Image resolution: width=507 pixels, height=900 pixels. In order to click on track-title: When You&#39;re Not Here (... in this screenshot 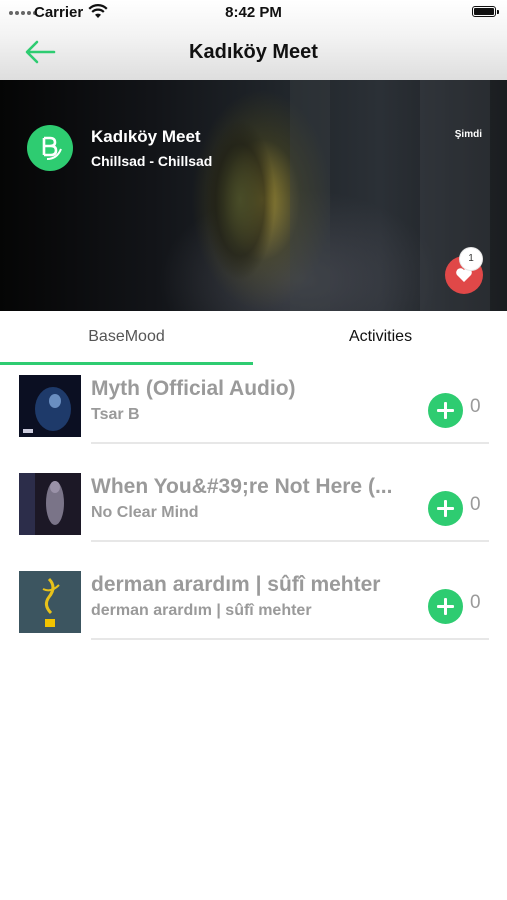, I will do `click(242, 486)`.